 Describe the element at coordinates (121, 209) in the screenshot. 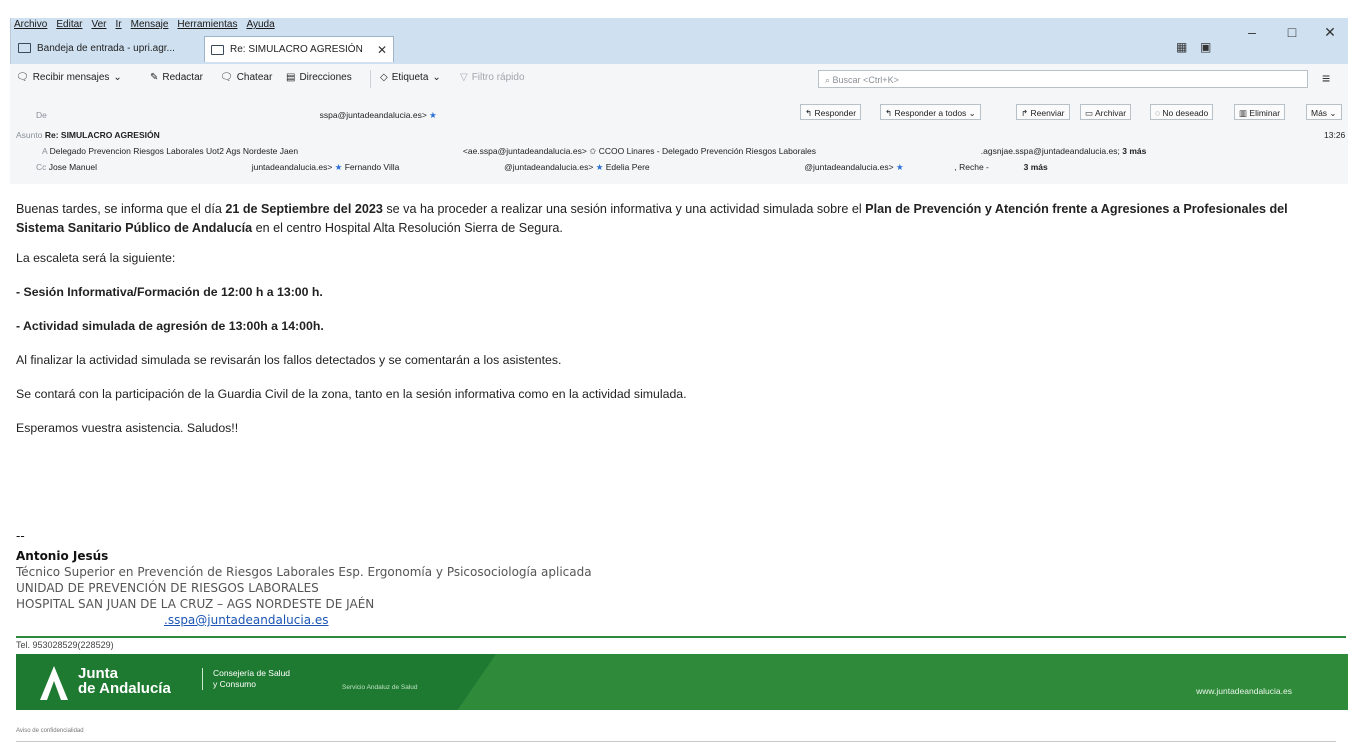

I see `body-text: Buenas tardes, se informa que el día` at that location.